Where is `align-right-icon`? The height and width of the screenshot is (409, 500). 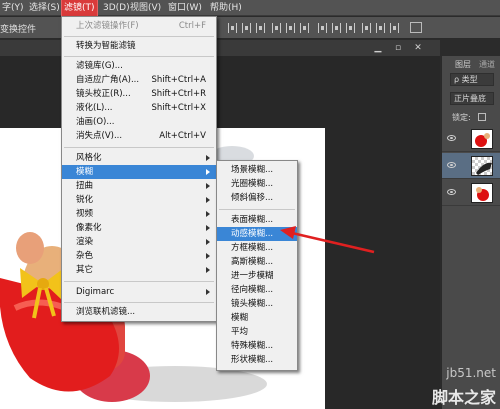 align-right-icon is located at coordinates (304, 28).